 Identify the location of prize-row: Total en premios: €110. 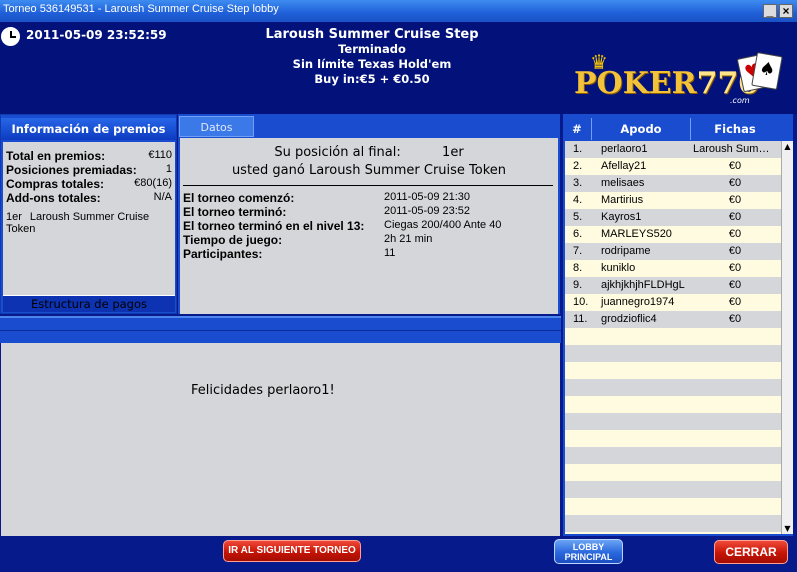
(89, 156).